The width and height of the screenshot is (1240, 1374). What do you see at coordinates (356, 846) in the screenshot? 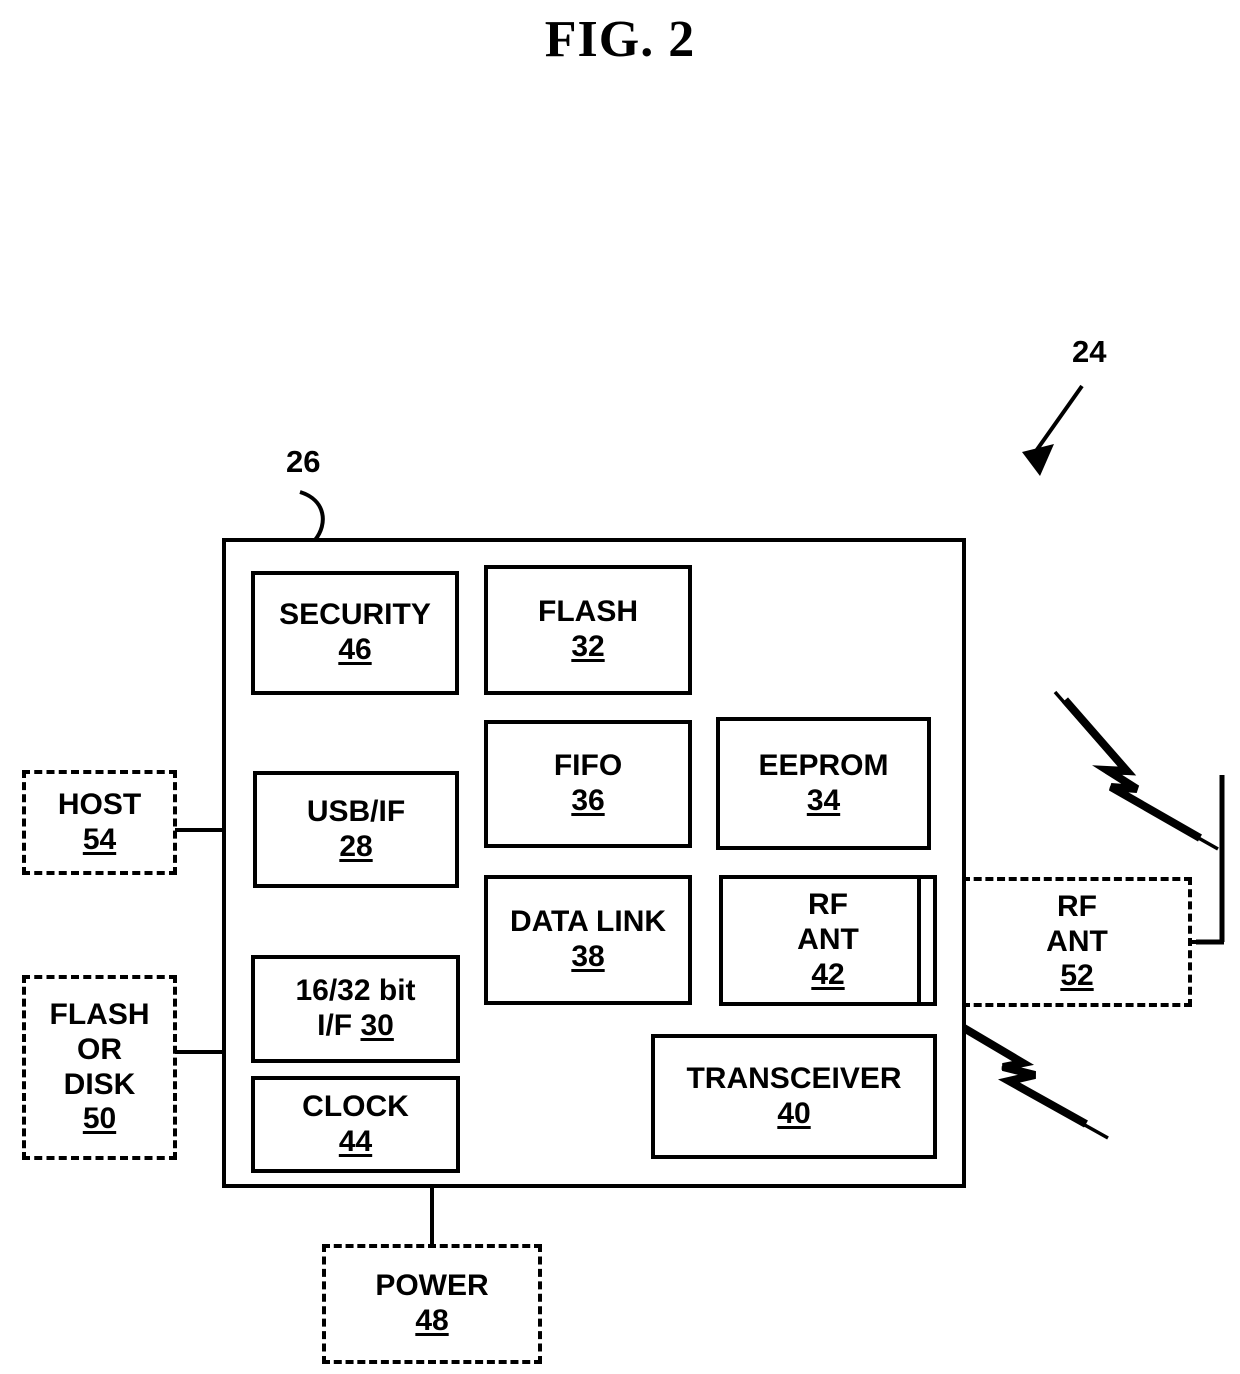
I see `chip-block-usb-if-ref: 28` at bounding box center [356, 846].